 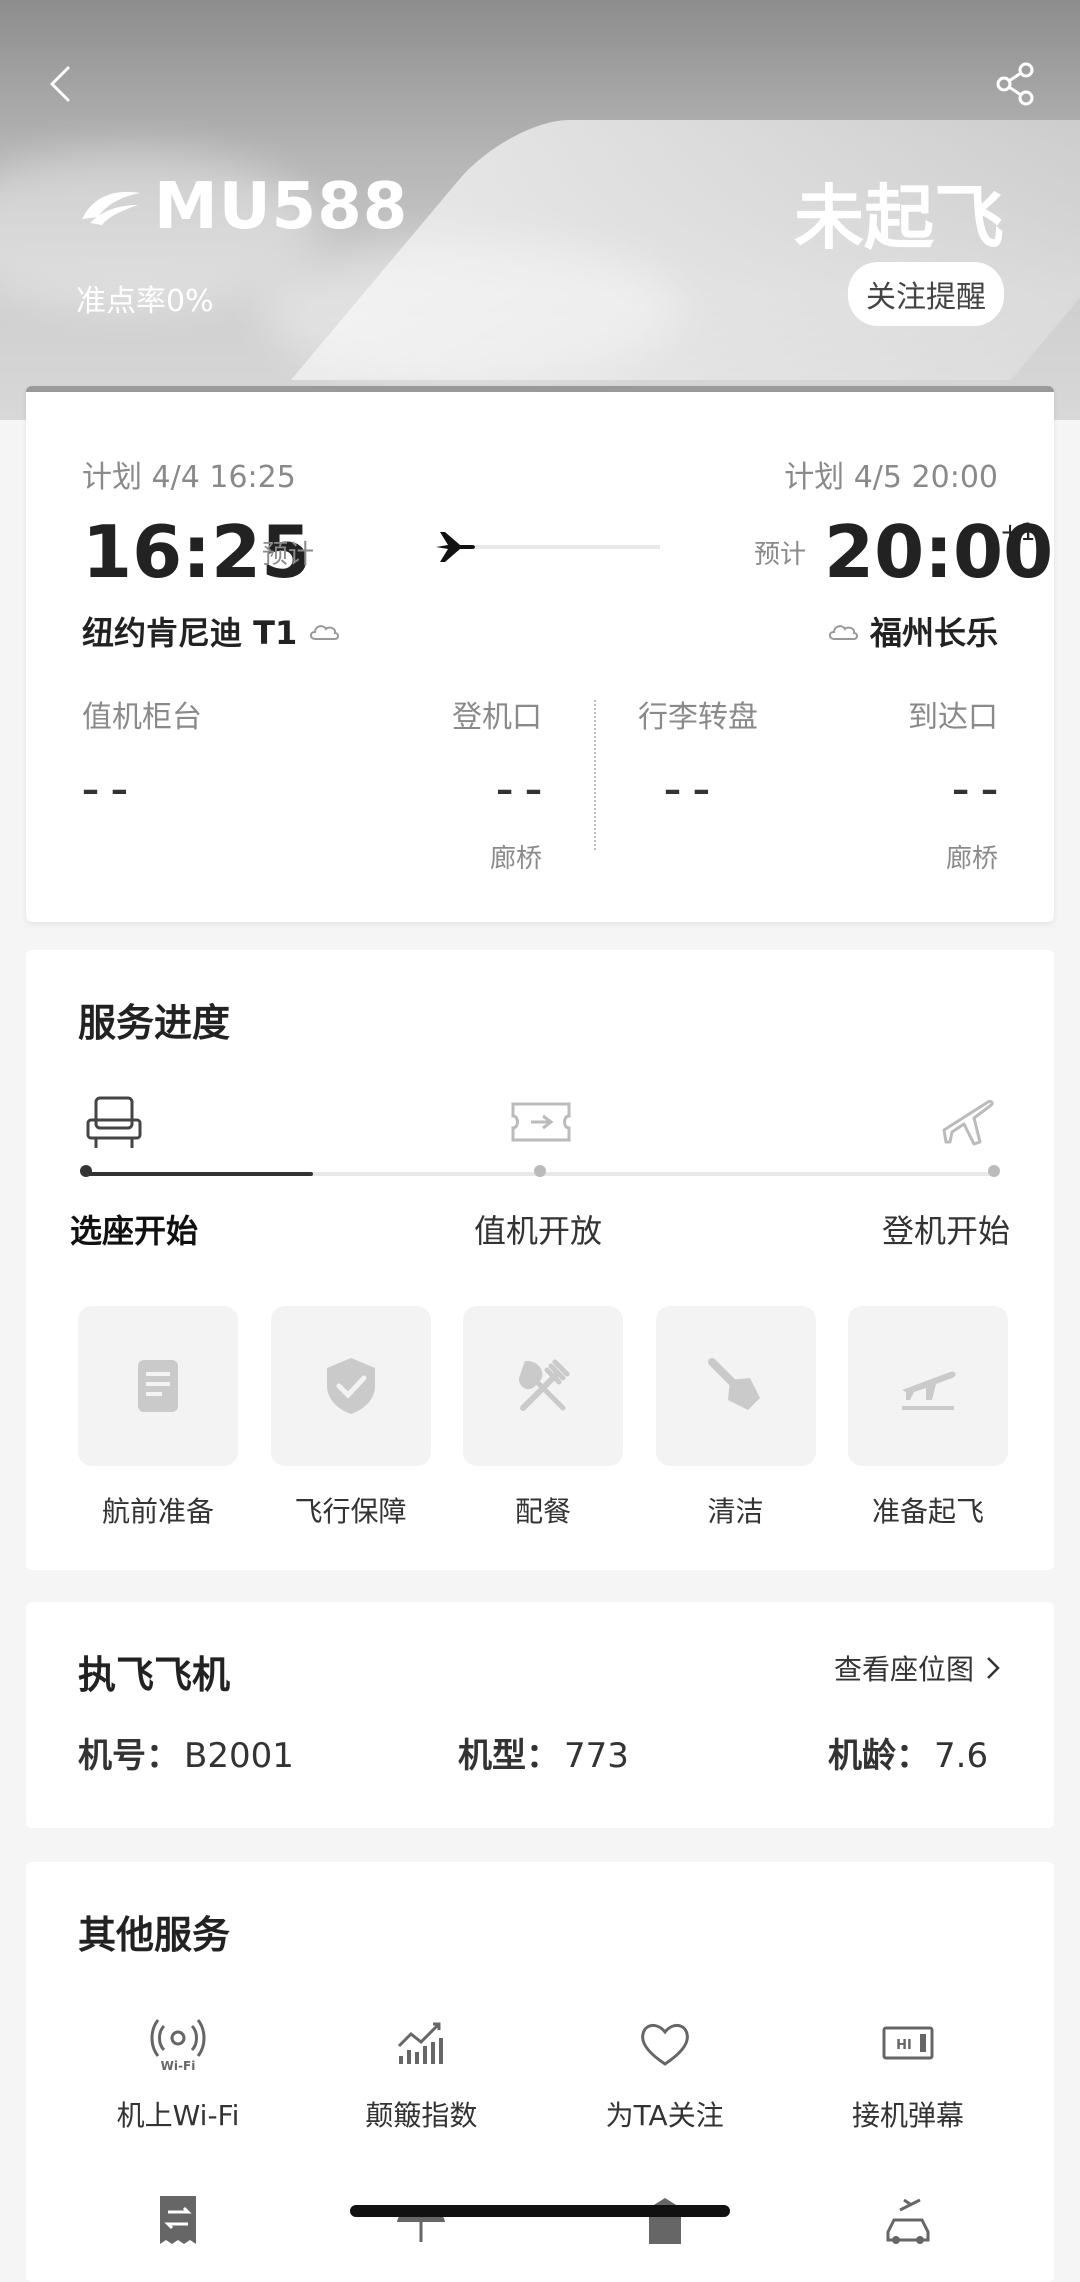 I want to click on boarding-gate: 登机口 – – 廊桥, so click(x=462, y=783).